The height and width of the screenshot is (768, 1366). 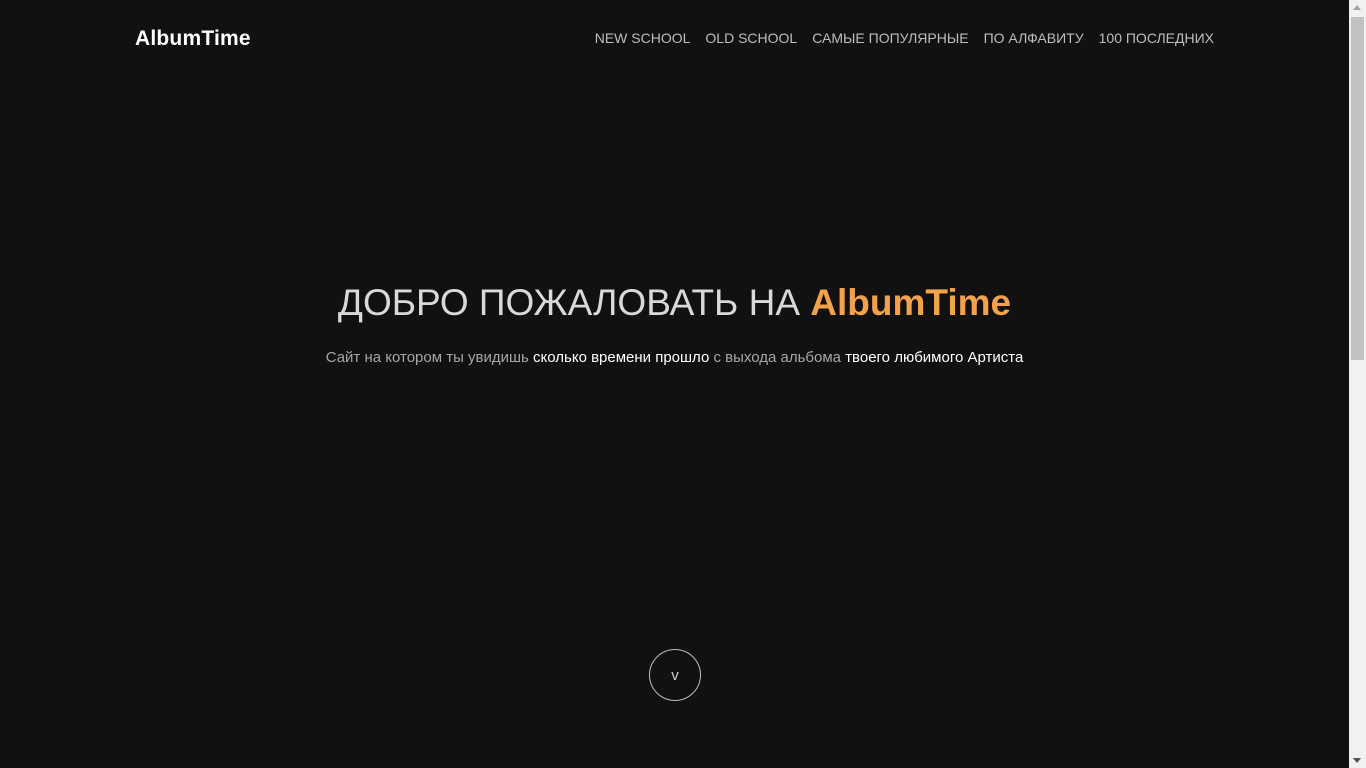 What do you see at coordinates (890, 38) in the screenshot?
I see `nav-item-most-popular: САМЫЕ ПОПУЛЯРНЫЕ` at bounding box center [890, 38].